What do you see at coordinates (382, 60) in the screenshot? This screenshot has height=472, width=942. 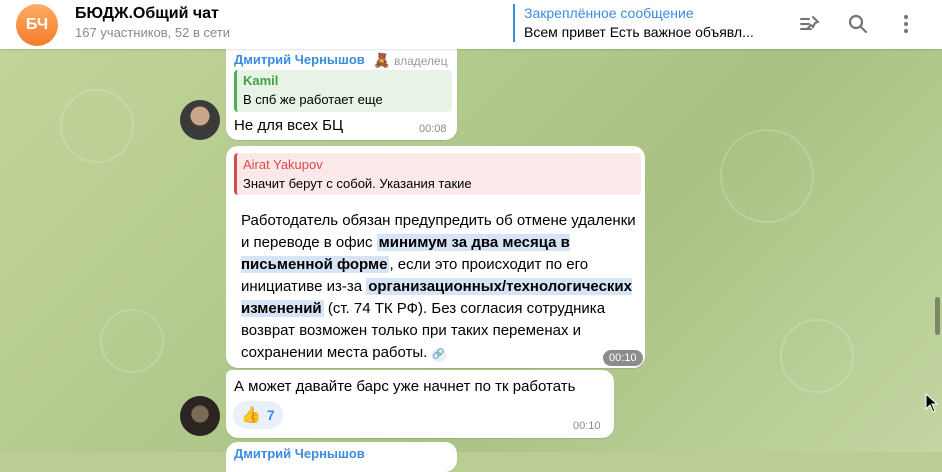 I see `teddy-bear-icon: 🧸` at bounding box center [382, 60].